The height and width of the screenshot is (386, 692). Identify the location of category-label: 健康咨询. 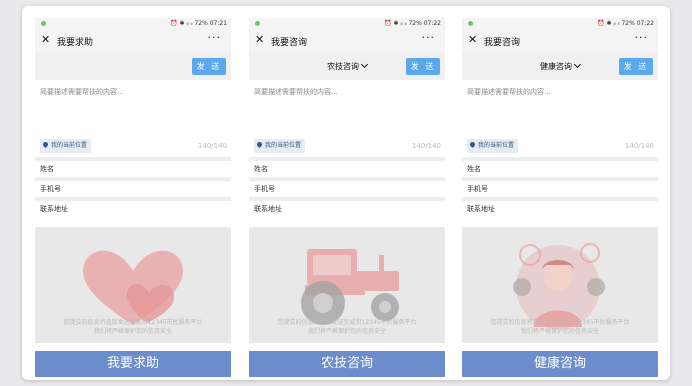
(556, 66).